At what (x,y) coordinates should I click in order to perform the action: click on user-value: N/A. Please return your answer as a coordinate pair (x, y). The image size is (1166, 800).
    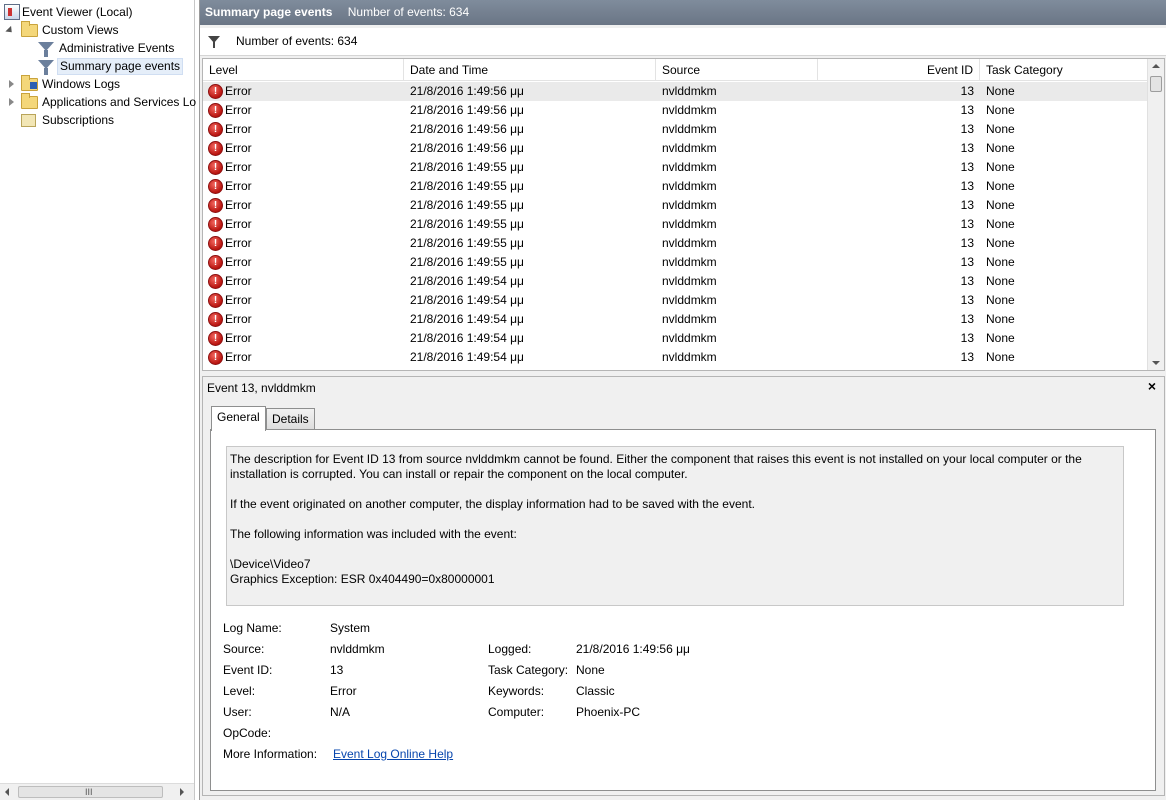
    Looking at the image, I should click on (340, 712).